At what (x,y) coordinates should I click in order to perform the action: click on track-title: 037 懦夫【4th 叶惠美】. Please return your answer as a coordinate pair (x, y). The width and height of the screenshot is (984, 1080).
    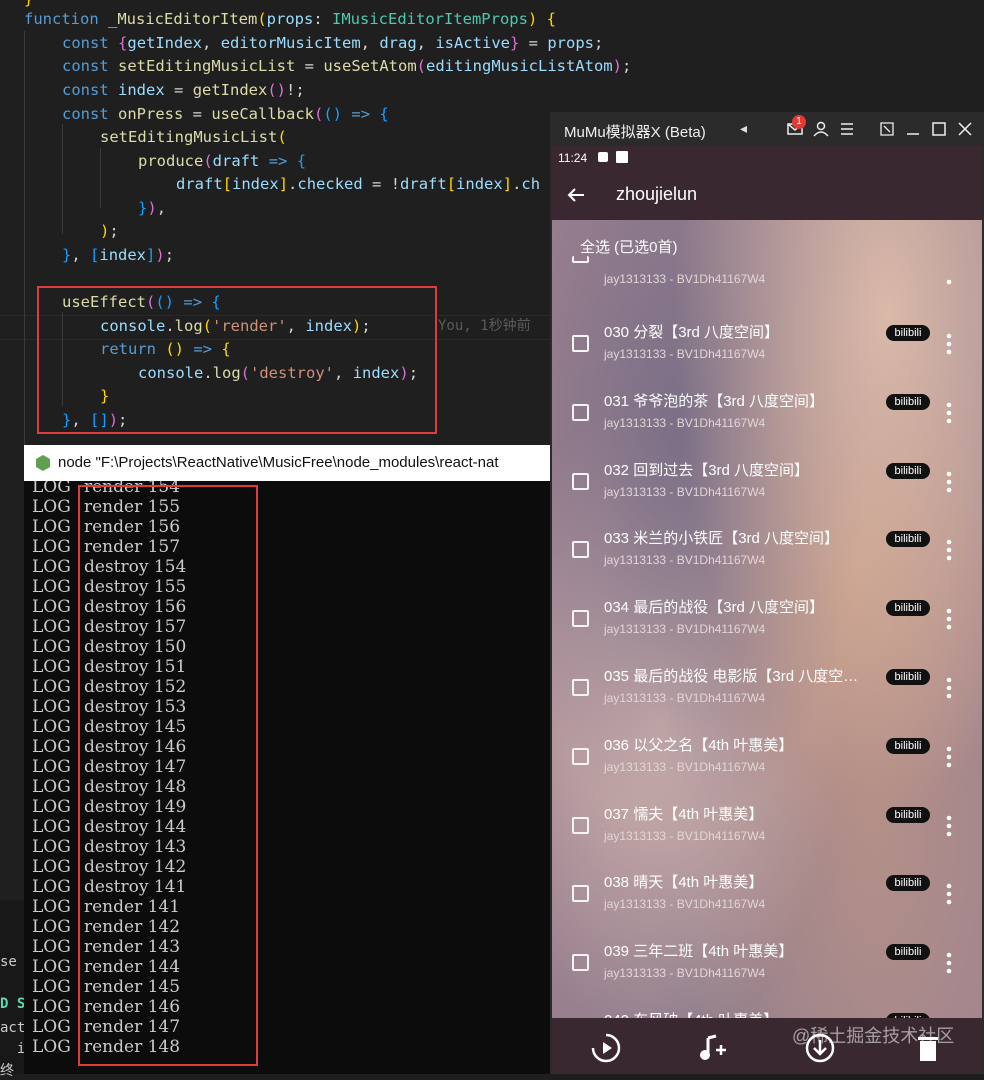
    Looking at the image, I should click on (684, 814).